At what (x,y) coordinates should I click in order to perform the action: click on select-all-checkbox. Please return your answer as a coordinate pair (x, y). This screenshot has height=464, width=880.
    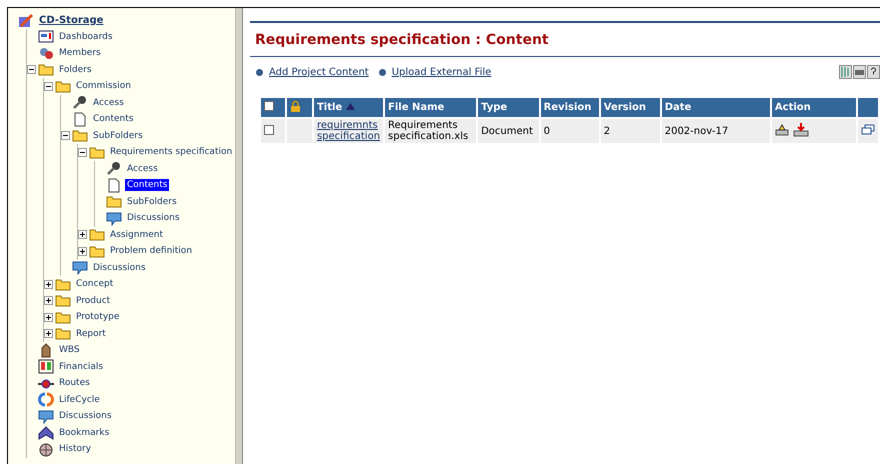
    Looking at the image, I should click on (269, 106).